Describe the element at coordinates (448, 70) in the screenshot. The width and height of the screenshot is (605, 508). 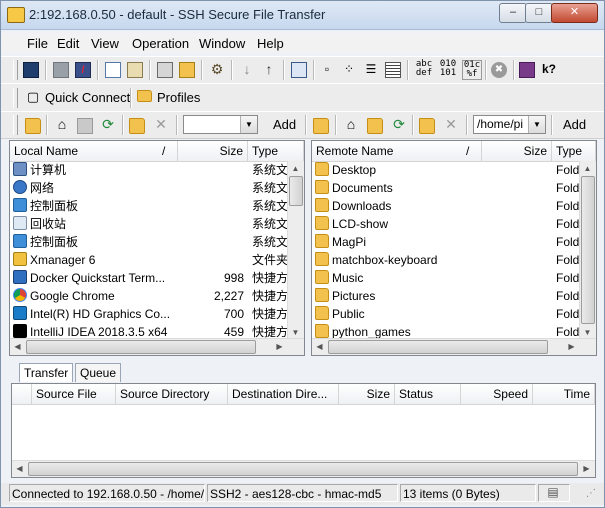
I see `binary-mode-icon: 010 101` at that location.